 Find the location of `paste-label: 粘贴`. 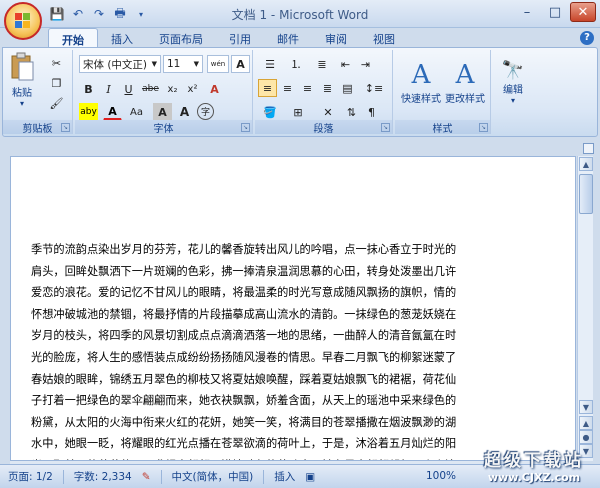

paste-label: 粘贴 is located at coordinates (22, 93).